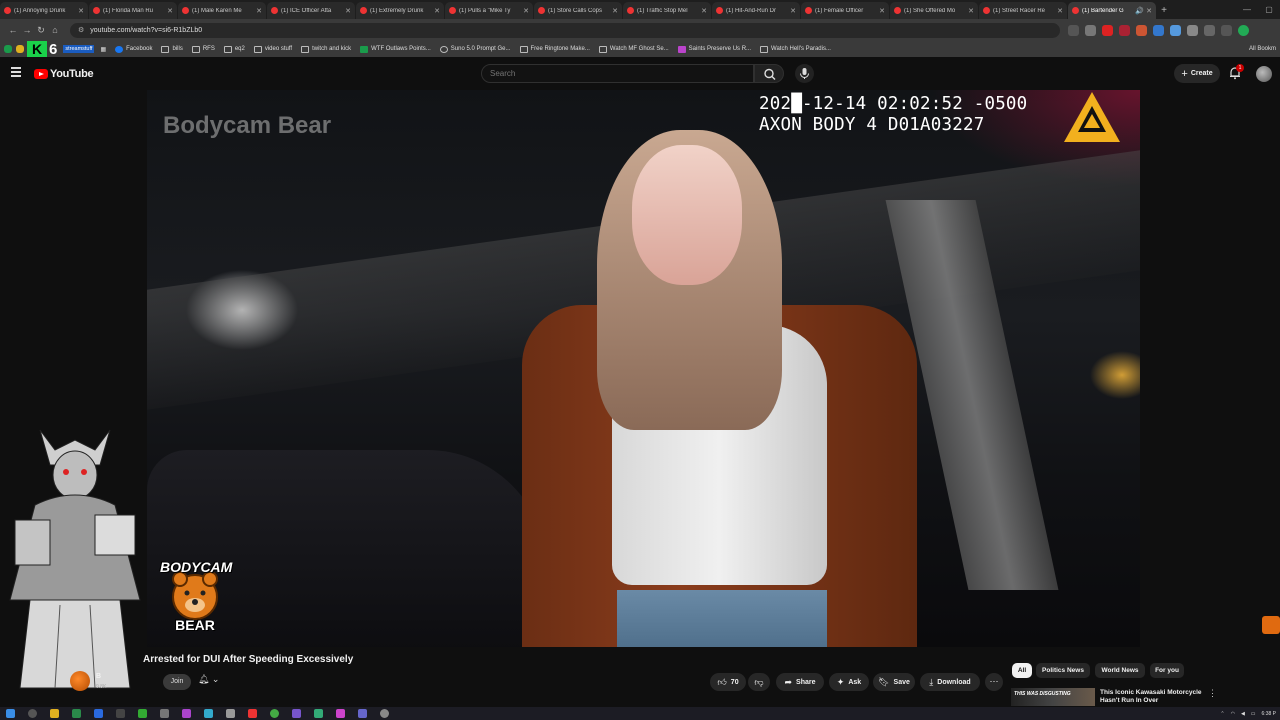 The image size is (1280, 720). Describe the element at coordinates (1120, 670) in the screenshot. I see `chip-world-news: World News` at that location.